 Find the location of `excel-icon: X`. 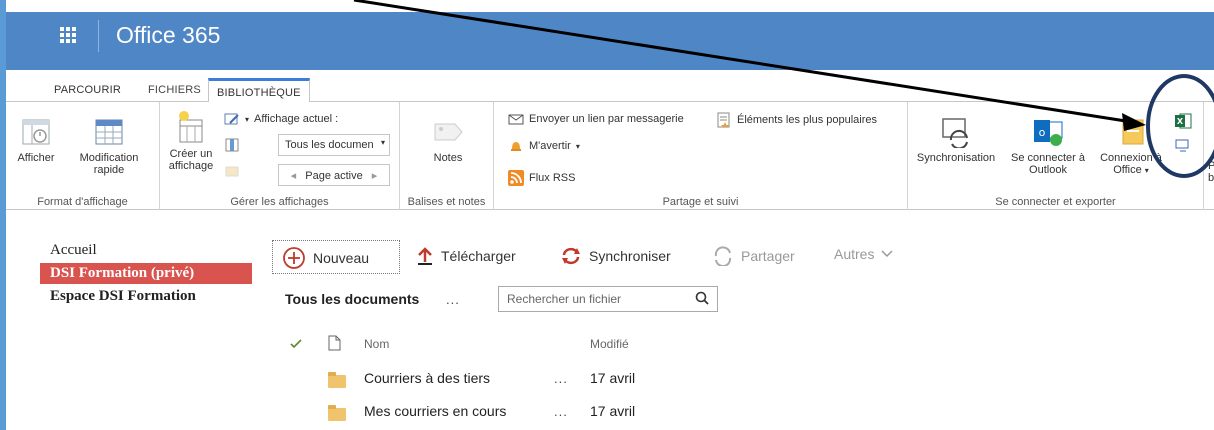

excel-icon: X is located at coordinates (1183, 121).